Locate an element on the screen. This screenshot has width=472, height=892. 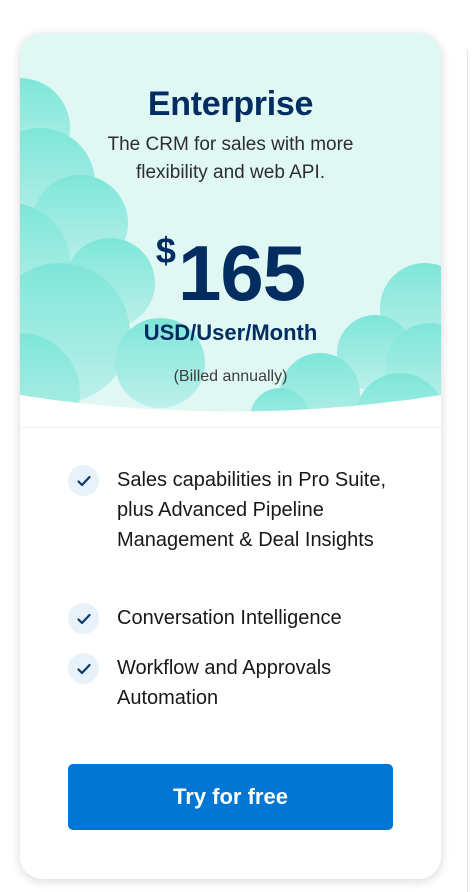
currency-symbol: $ is located at coordinates (165, 250).